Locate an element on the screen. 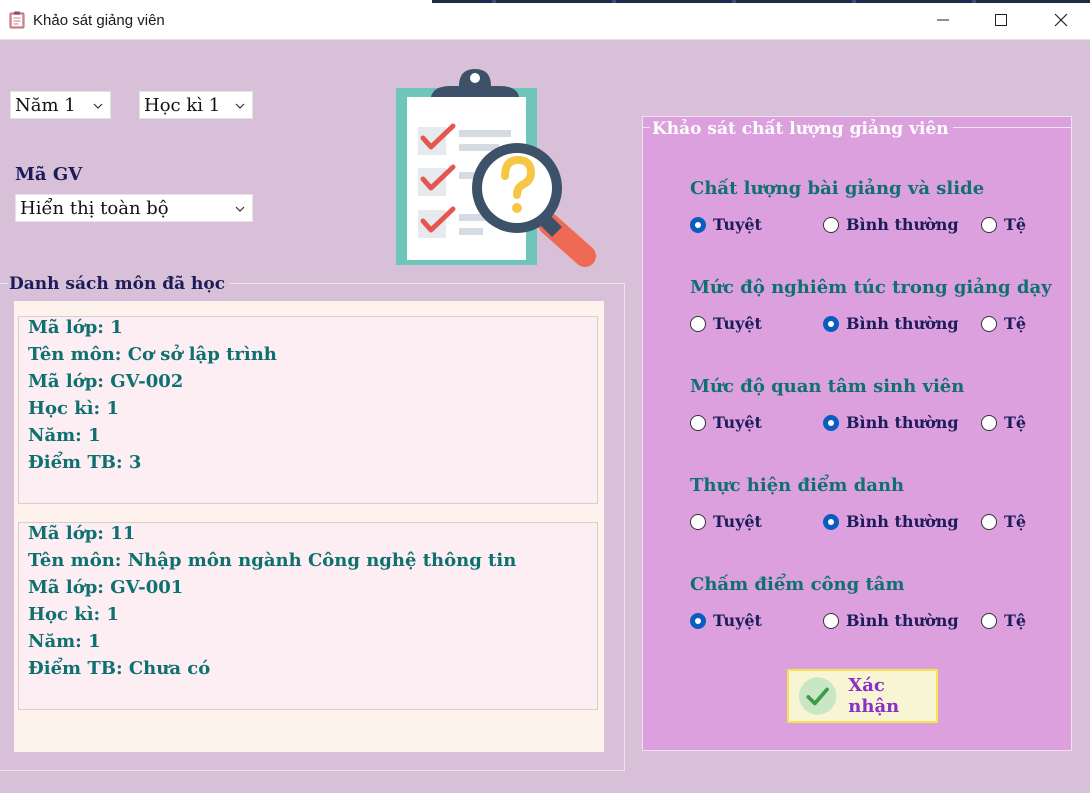  course-class-id: Mã lớp: 1 is located at coordinates (75, 327).